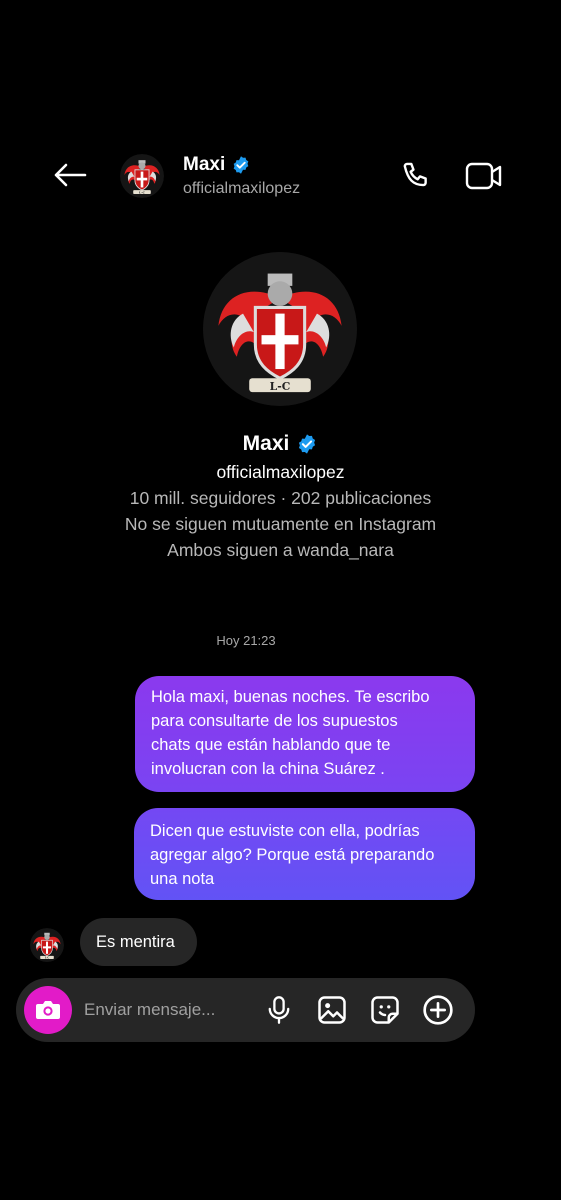  I want to click on message-line: Hola maxi, buenas noches. Te escribo, so click(290, 697).